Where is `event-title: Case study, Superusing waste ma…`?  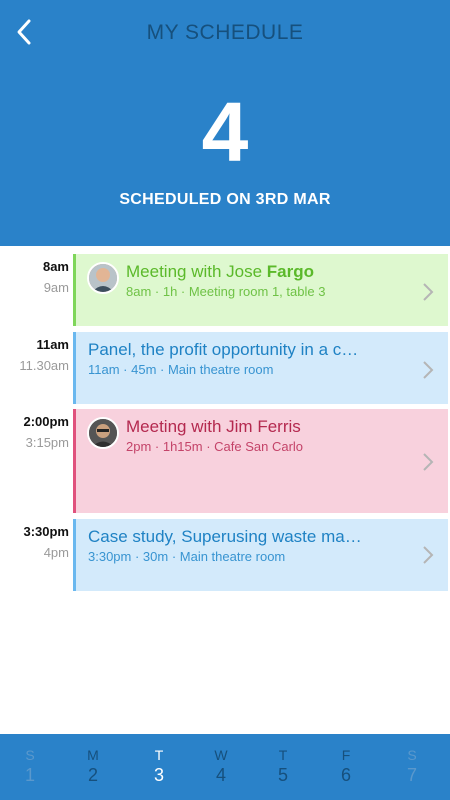
event-title: Case study, Superusing waste ma… is located at coordinates (225, 536).